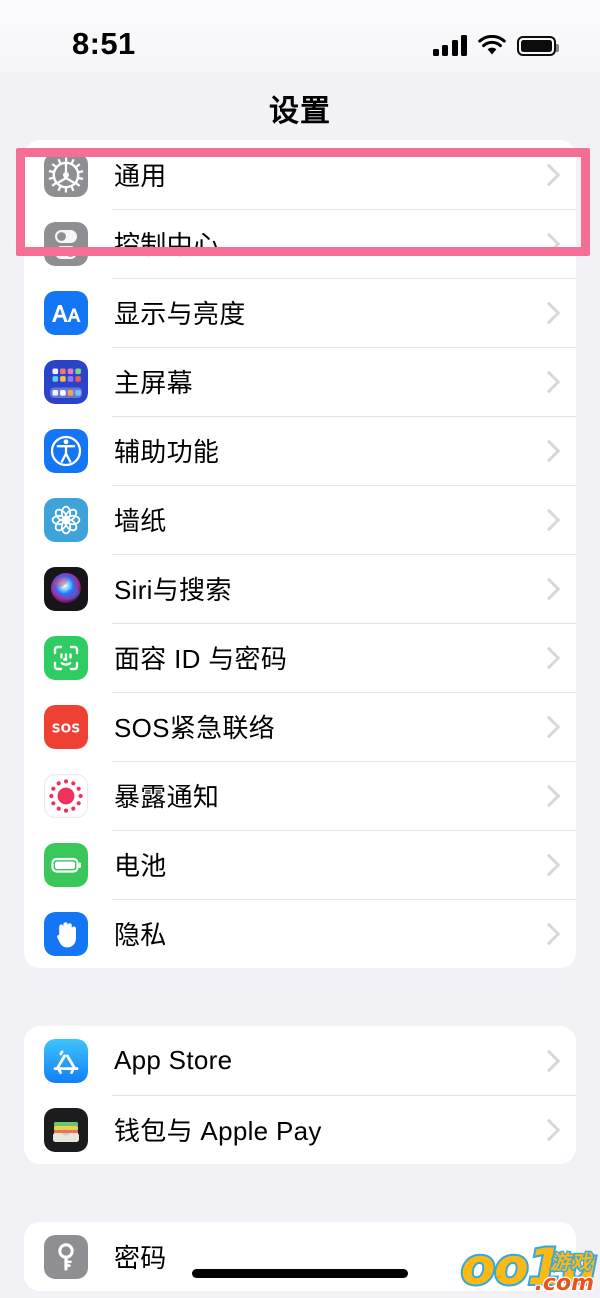 The width and height of the screenshot is (600, 1298). Describe the element at coordinates (300, 726) in the screenshot. I see `settings-row: SOS SOS紧急联络` at that location.